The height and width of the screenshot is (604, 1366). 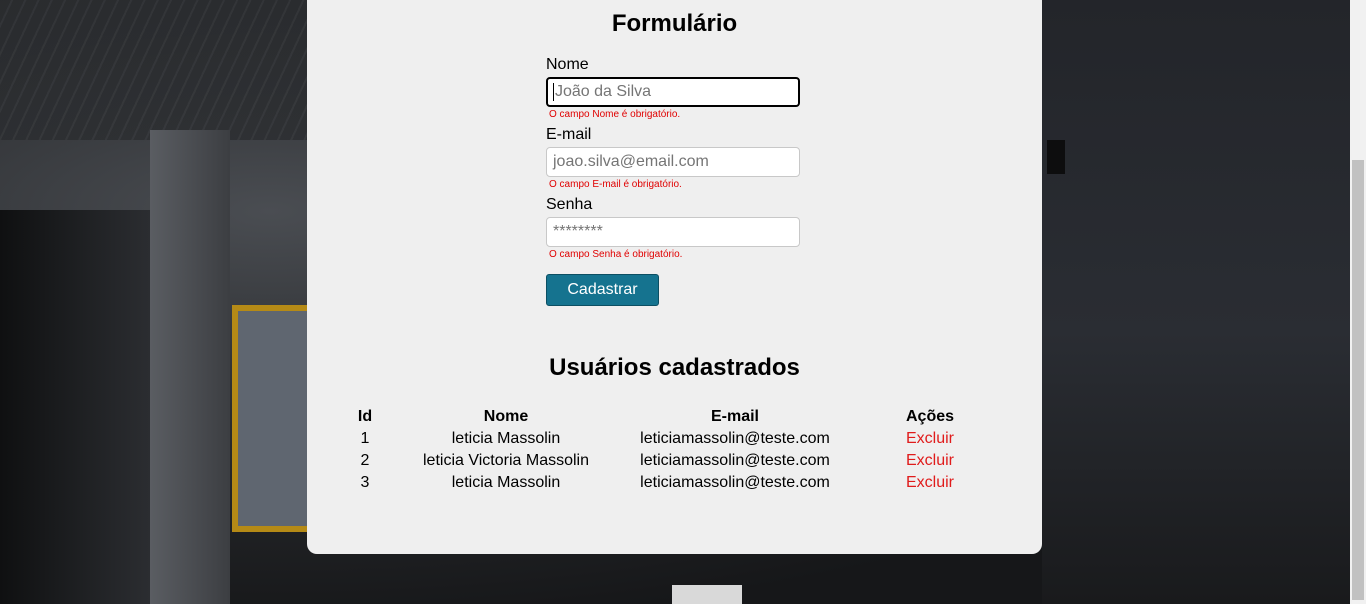 I want to click on page-scrollbar, so click(x=1358, y=302).